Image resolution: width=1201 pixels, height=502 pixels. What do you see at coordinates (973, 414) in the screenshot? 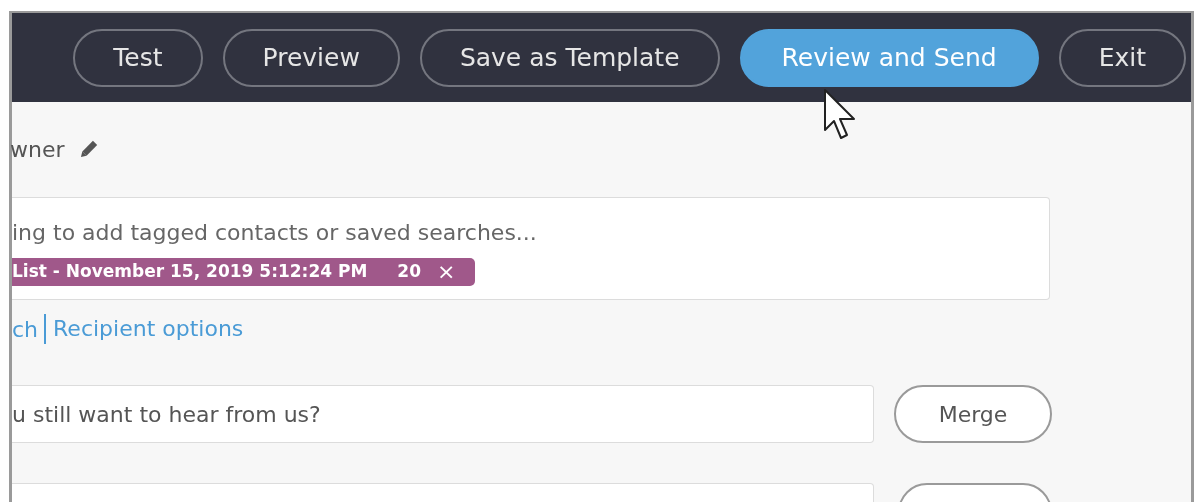
I see `merge-button: Merge` at bounding box center [973, 414].